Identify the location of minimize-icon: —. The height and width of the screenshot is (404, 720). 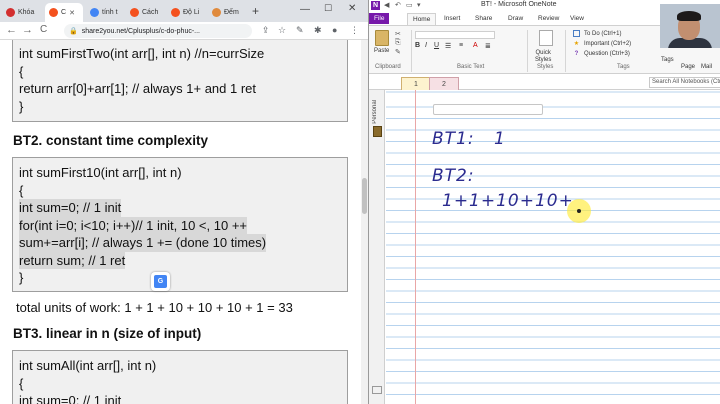
(305, 9).